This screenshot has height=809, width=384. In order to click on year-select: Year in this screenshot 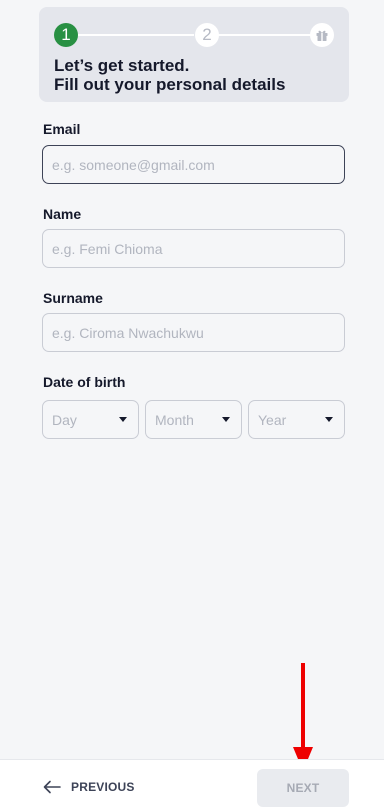, I will do `click(296, 419)`.